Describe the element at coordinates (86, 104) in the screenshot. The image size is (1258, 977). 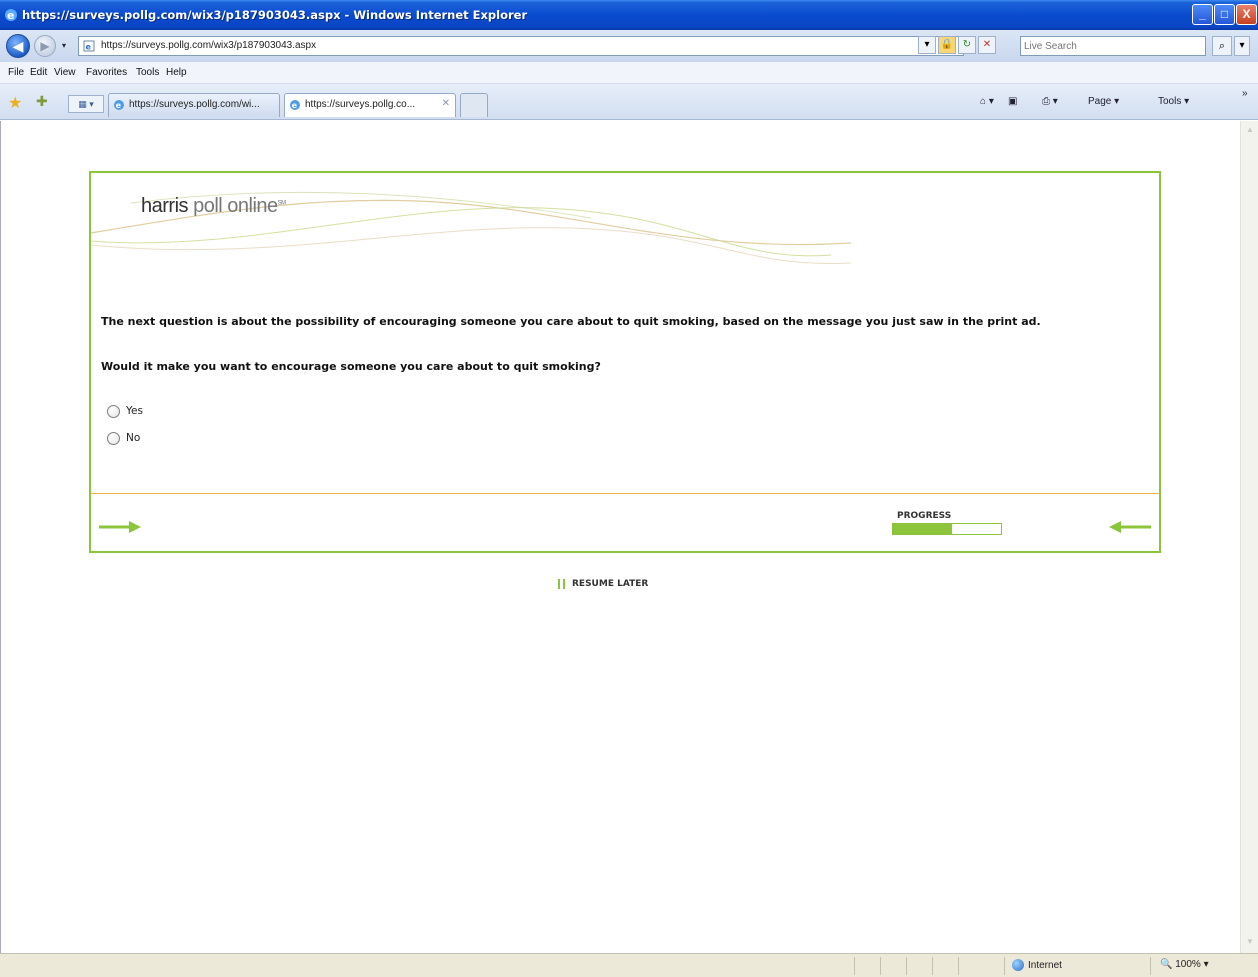
I see `quick-tabs-button: ▦ ▾` at that location.